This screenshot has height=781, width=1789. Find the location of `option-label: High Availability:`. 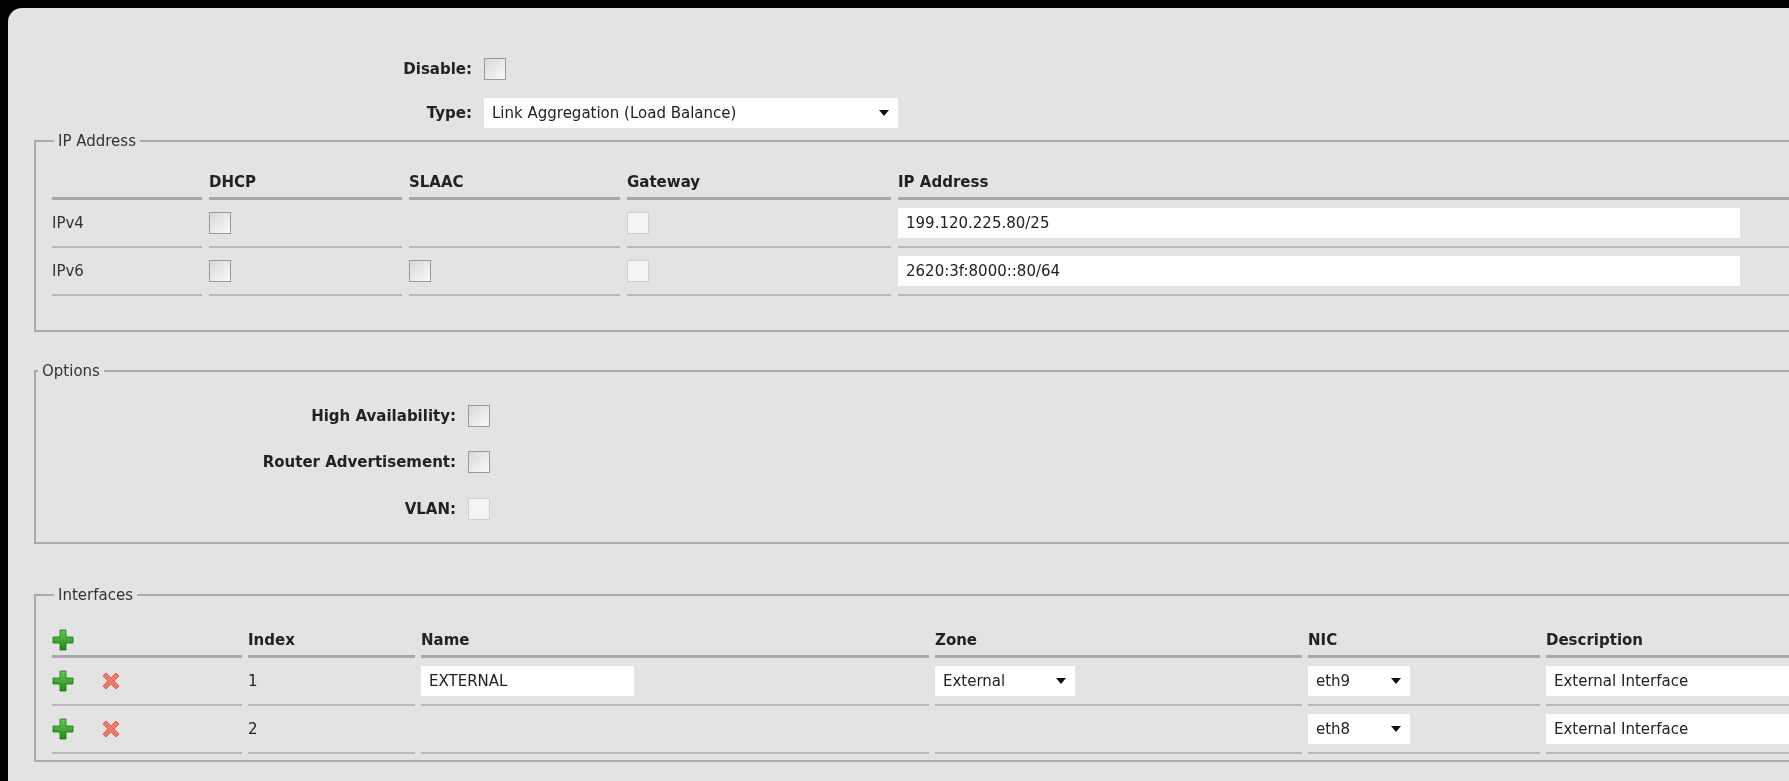

option-label: High Availability: is located at coordinates (383, 416).